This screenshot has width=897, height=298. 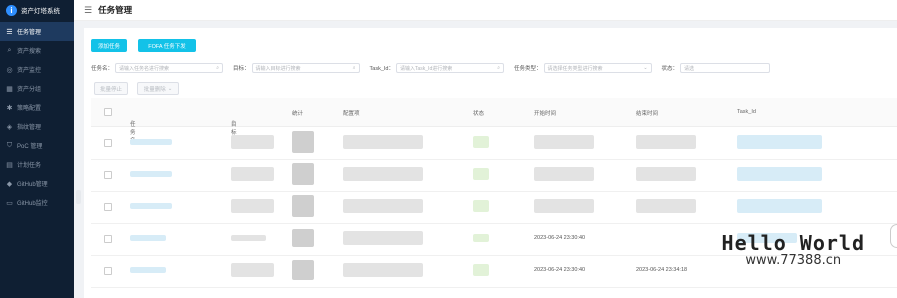 What do you see at coordinates (37, 183) in the screenshot?
I see `sidebar-item-github: ◆ GitHub管理` at bounding box center [37, 183].